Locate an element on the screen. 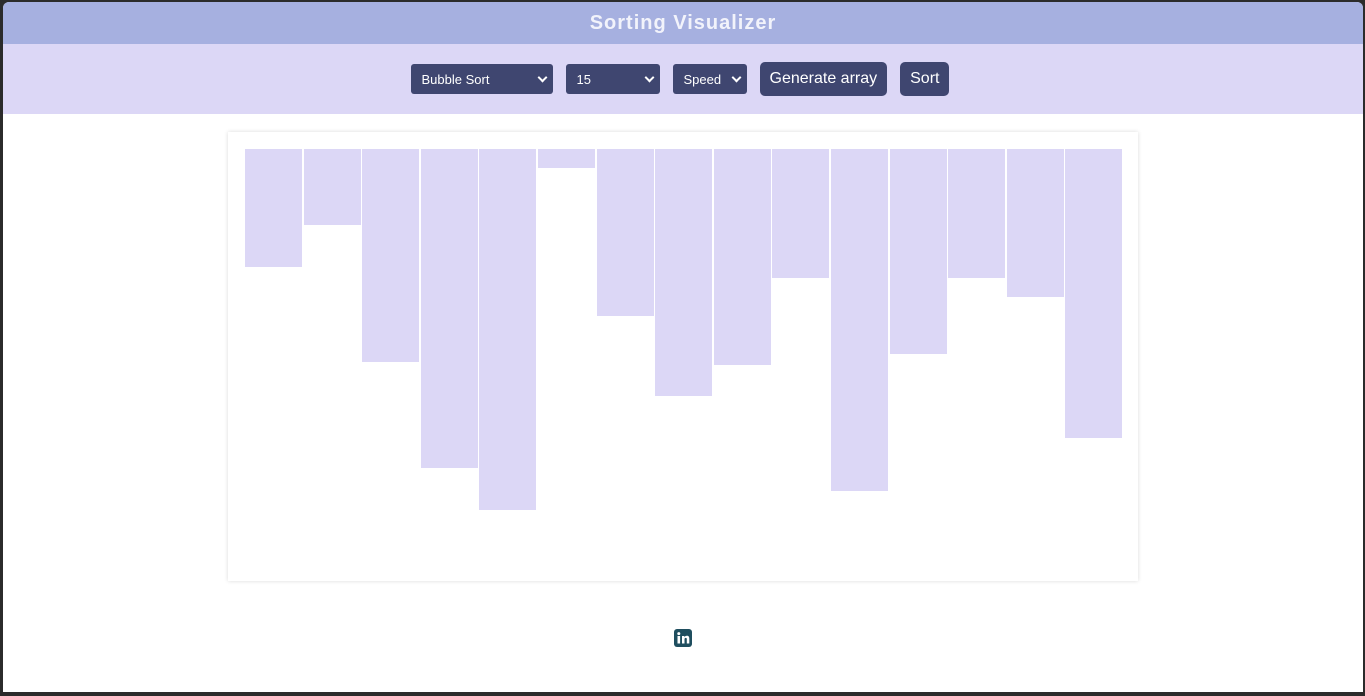  controls-bar: Bubble Sort 15 Speed Generate array Sort is located at coordinates (683, 79).